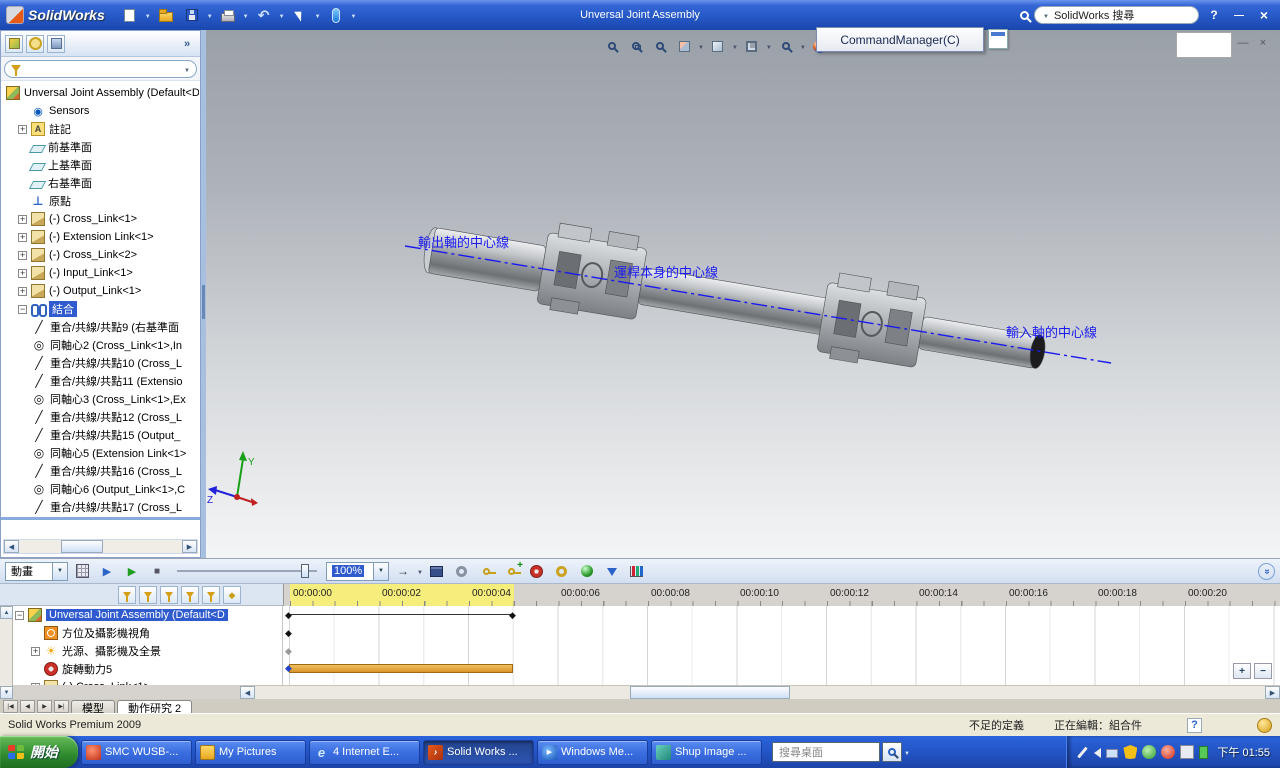  What do you see at coordinates (187, 44) in the screenshot?
I see `panel-expand-chevron: »` at bounding box center [187, 44].